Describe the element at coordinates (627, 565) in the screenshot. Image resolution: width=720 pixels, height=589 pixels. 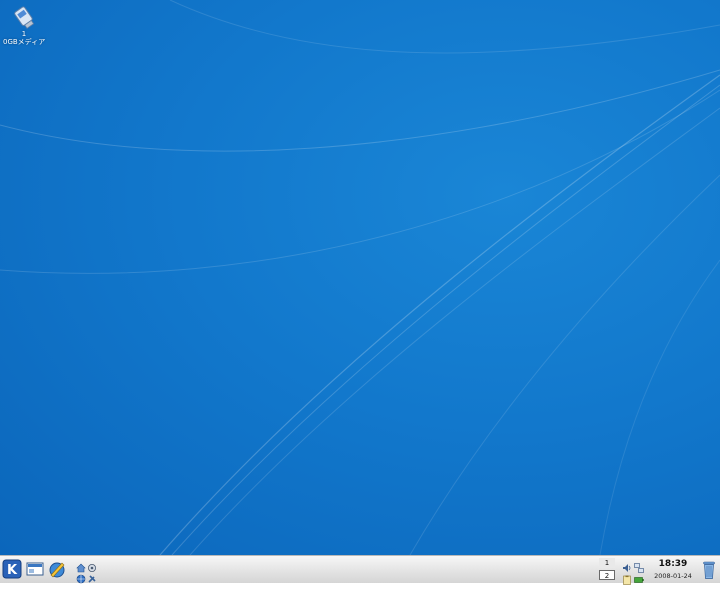
I see `volume-icon` at that location.